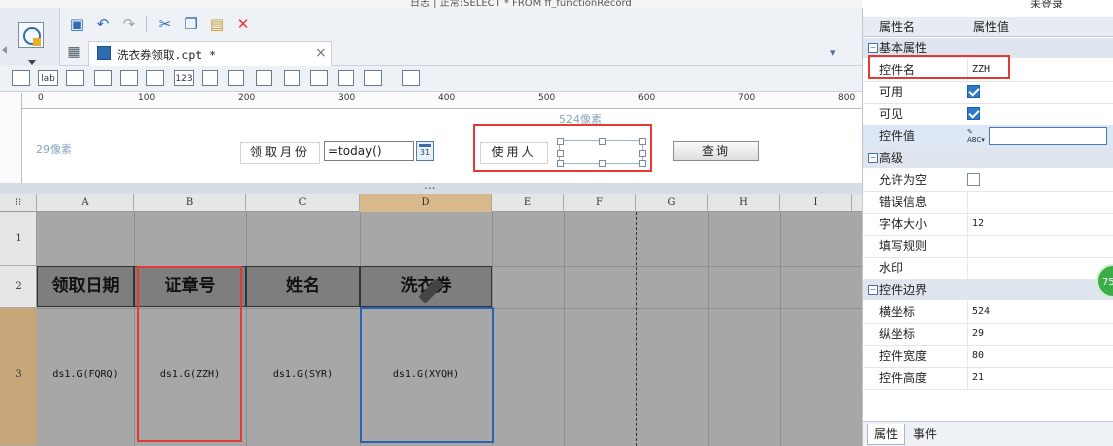 This screenshot has height=446, width=1113. What do you see at coordinates (236, 78) in the screenshot?
I see `radio-group-widget-icon` at bounding box center [236, 78].